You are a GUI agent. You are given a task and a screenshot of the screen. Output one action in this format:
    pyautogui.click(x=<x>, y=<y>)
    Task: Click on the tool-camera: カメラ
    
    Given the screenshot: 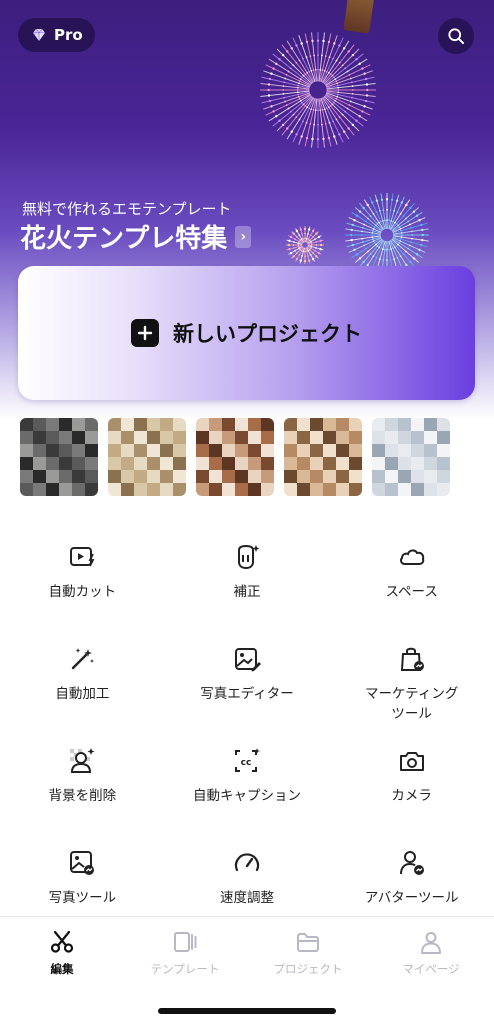 What is the action you would take?
    pyautogui.click(x=411, y=783)
    